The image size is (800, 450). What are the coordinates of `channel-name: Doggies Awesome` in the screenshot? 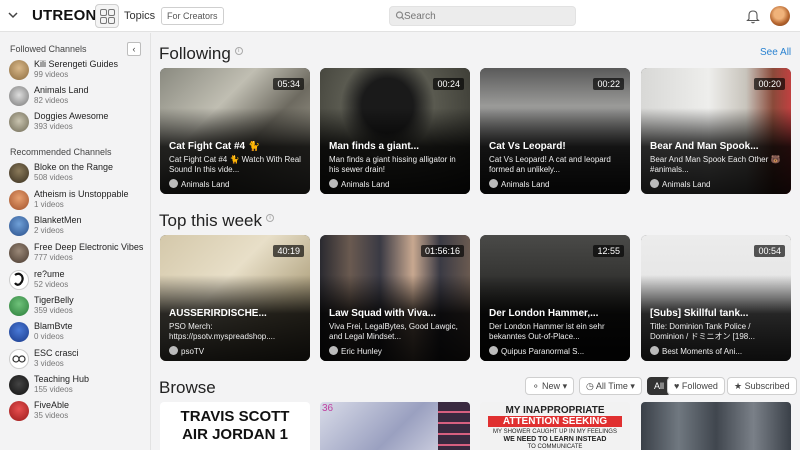 It's located at (71, 116).